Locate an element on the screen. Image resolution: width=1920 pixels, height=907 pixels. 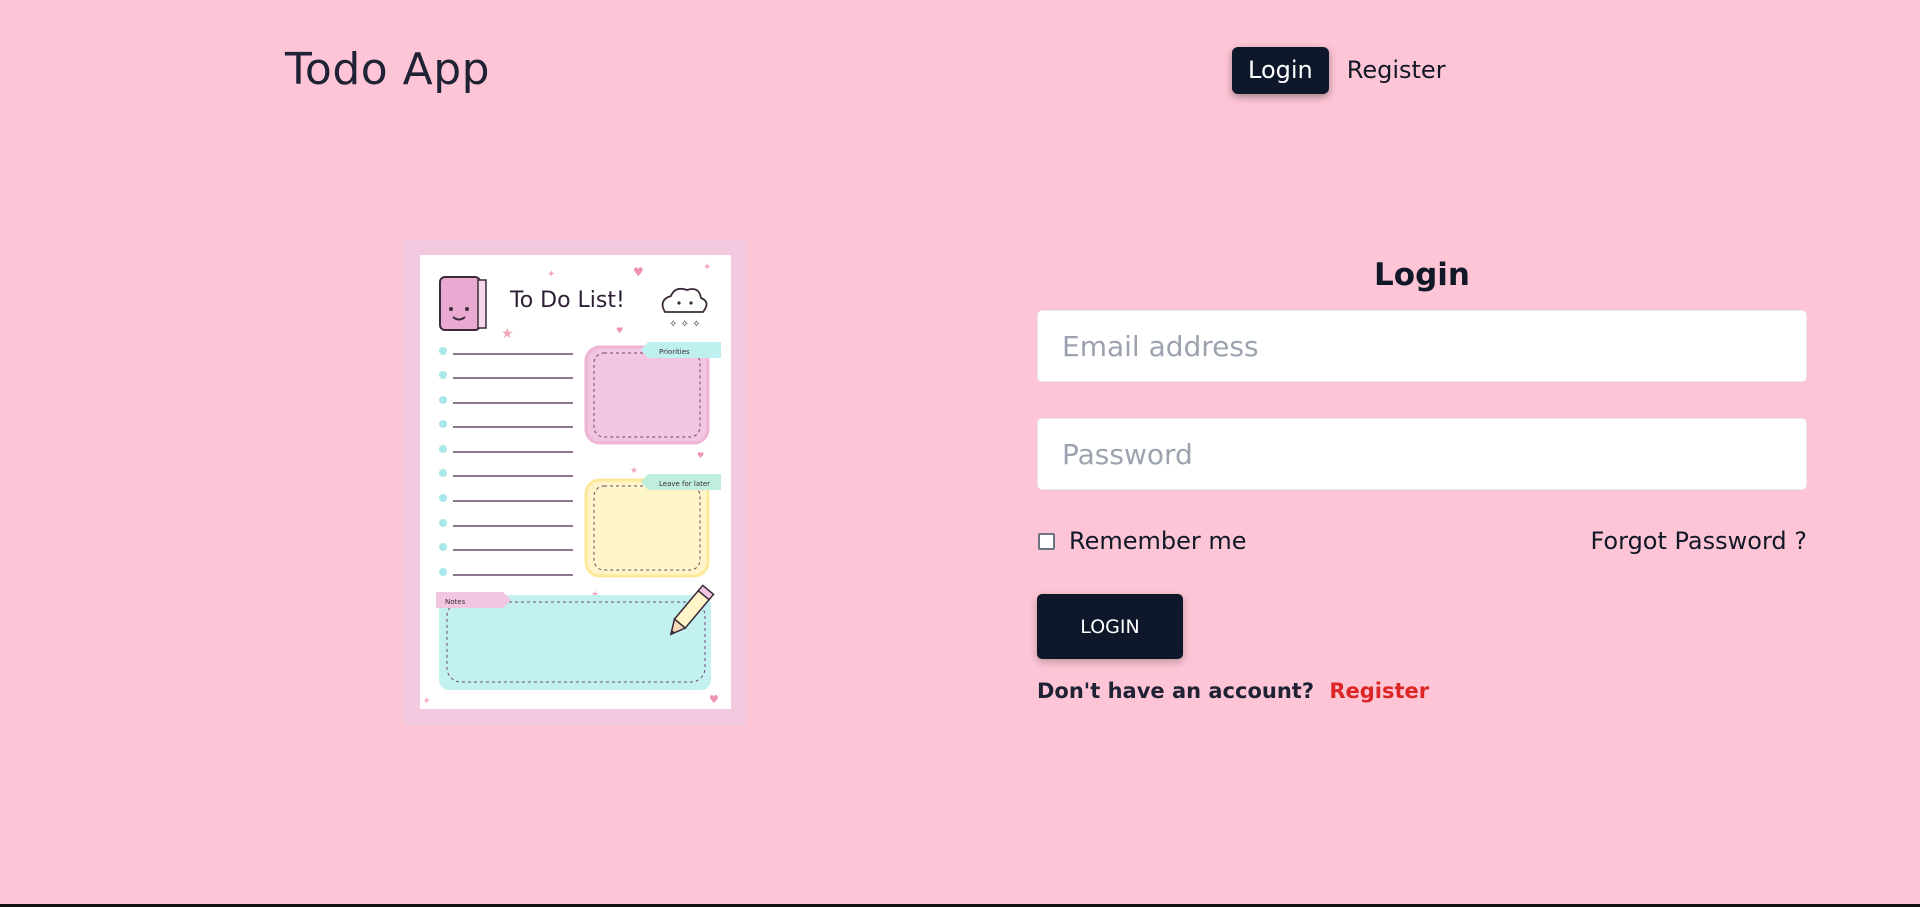
email-input is located at coordinates (1422, 346).